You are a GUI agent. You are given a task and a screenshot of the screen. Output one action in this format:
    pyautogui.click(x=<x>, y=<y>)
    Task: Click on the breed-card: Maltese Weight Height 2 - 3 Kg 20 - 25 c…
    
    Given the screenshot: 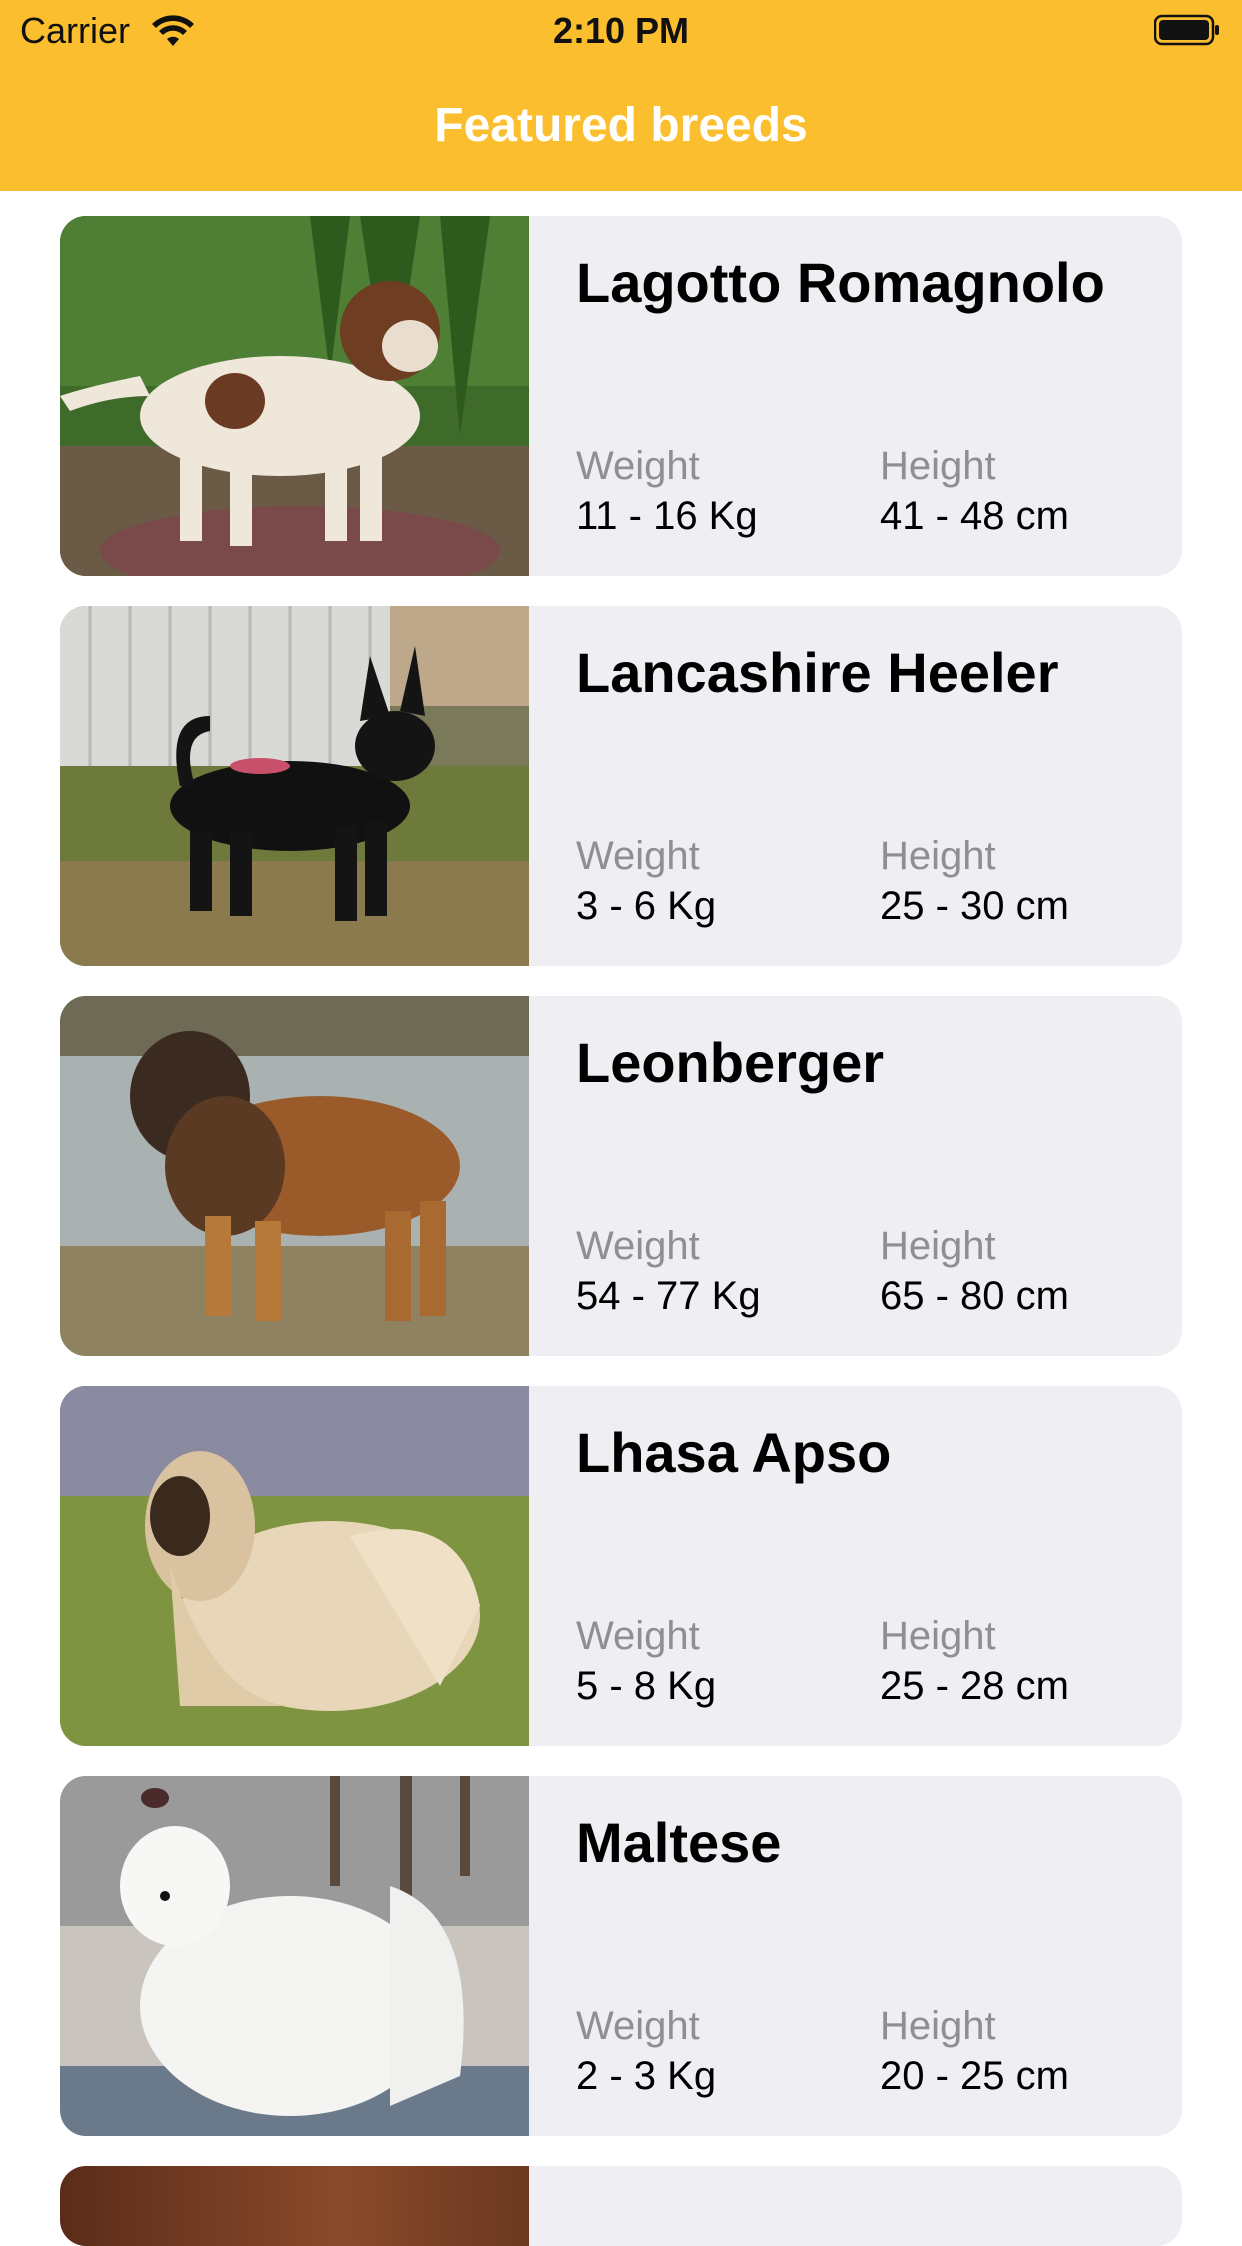 What is the action you would take?
    pyautogui.click(x=621, y=1956)
    